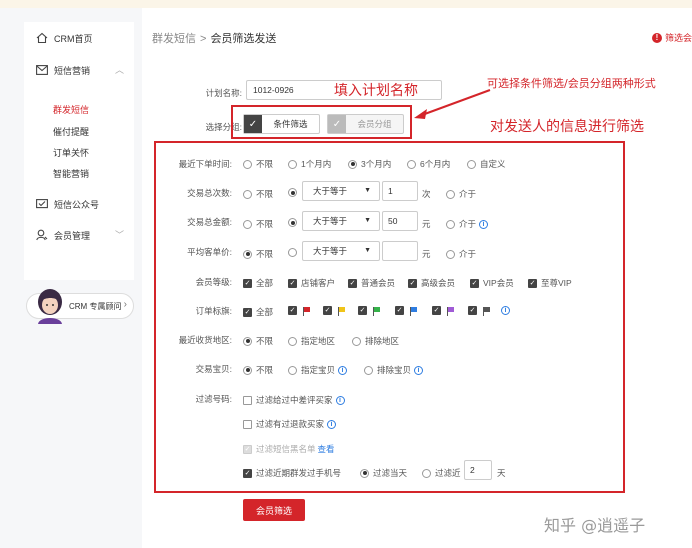 The width and height of the screenshot is (692, 548). What do you see at coordinates (371, 283) in the screenshot?
I see `member-level-checkbox: ✓ 普通会员` at bounding box center [371, 283].